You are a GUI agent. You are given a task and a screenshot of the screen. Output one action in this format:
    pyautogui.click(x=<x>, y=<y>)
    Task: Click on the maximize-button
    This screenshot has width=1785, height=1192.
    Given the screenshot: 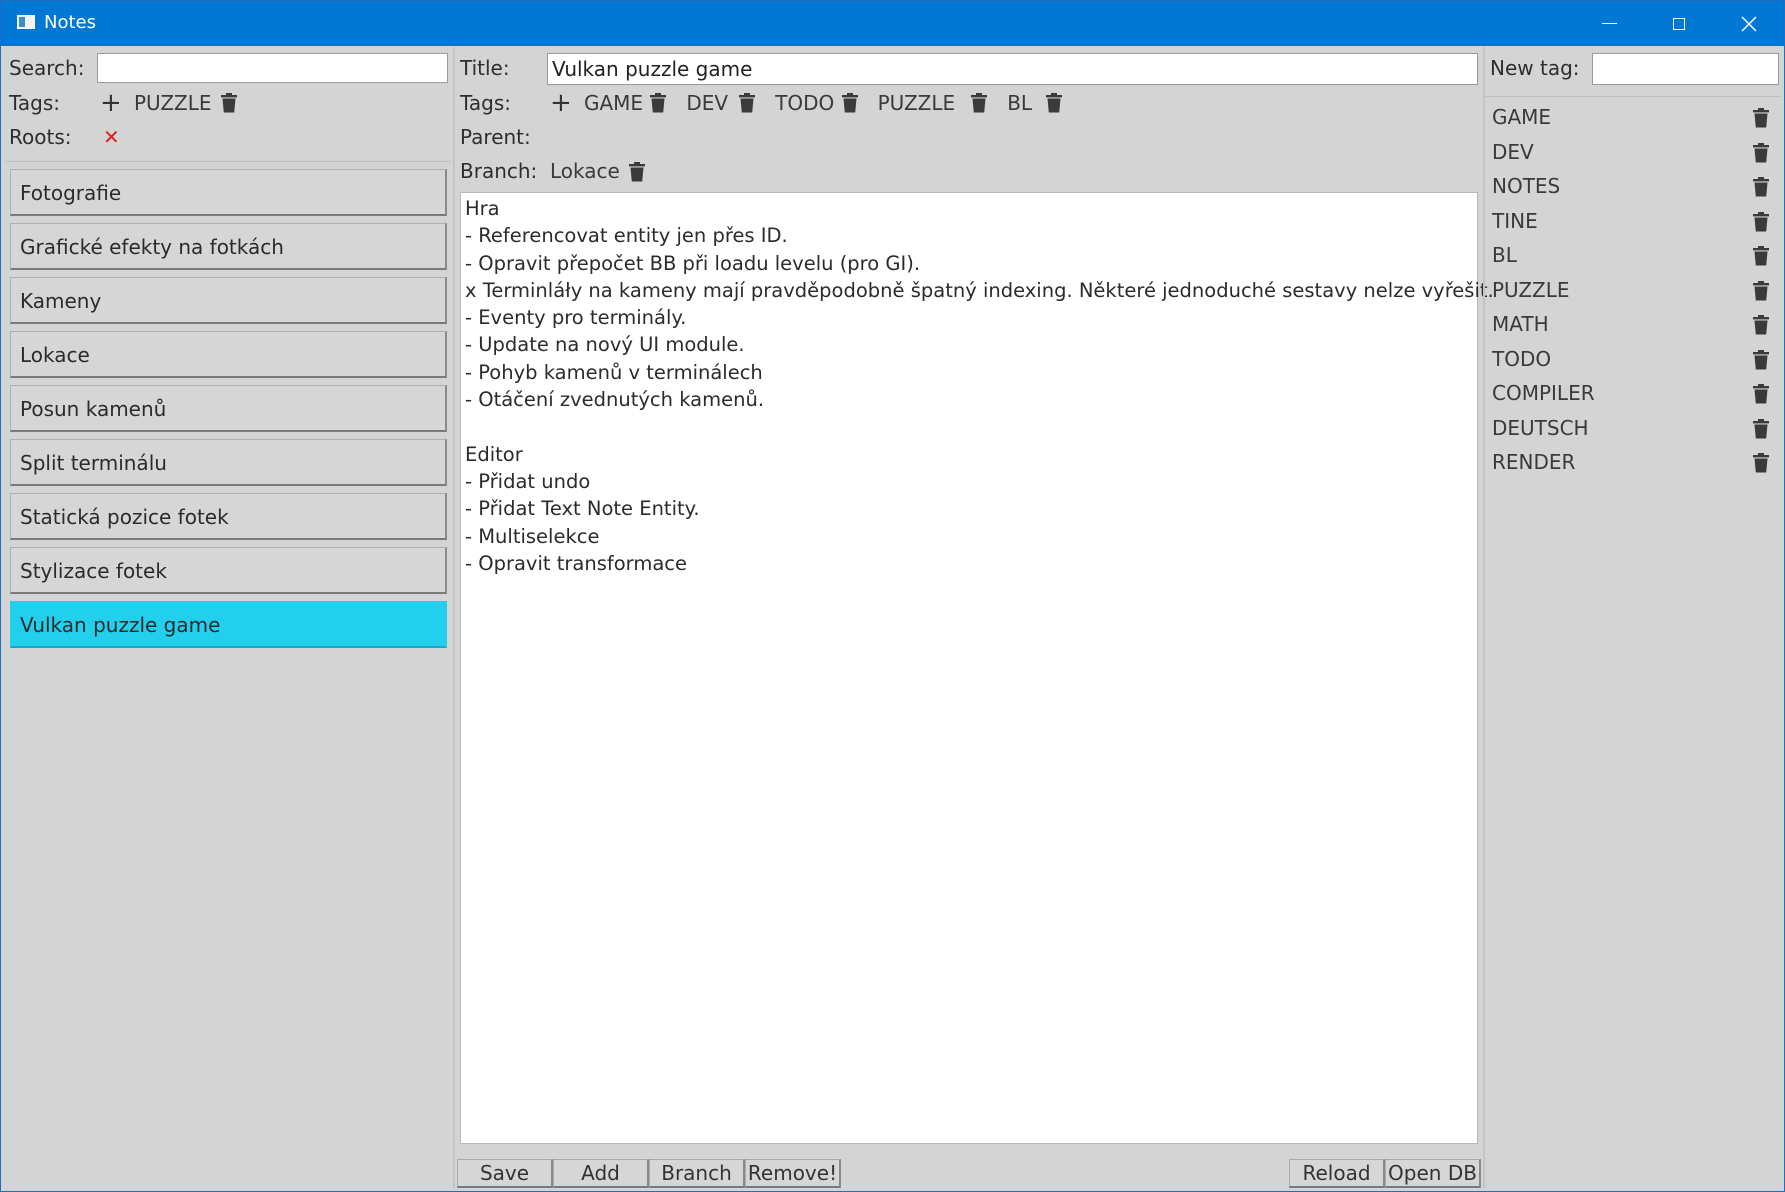 What is the action you would take?
    pyautogui.click(x=1679, y=23)
    